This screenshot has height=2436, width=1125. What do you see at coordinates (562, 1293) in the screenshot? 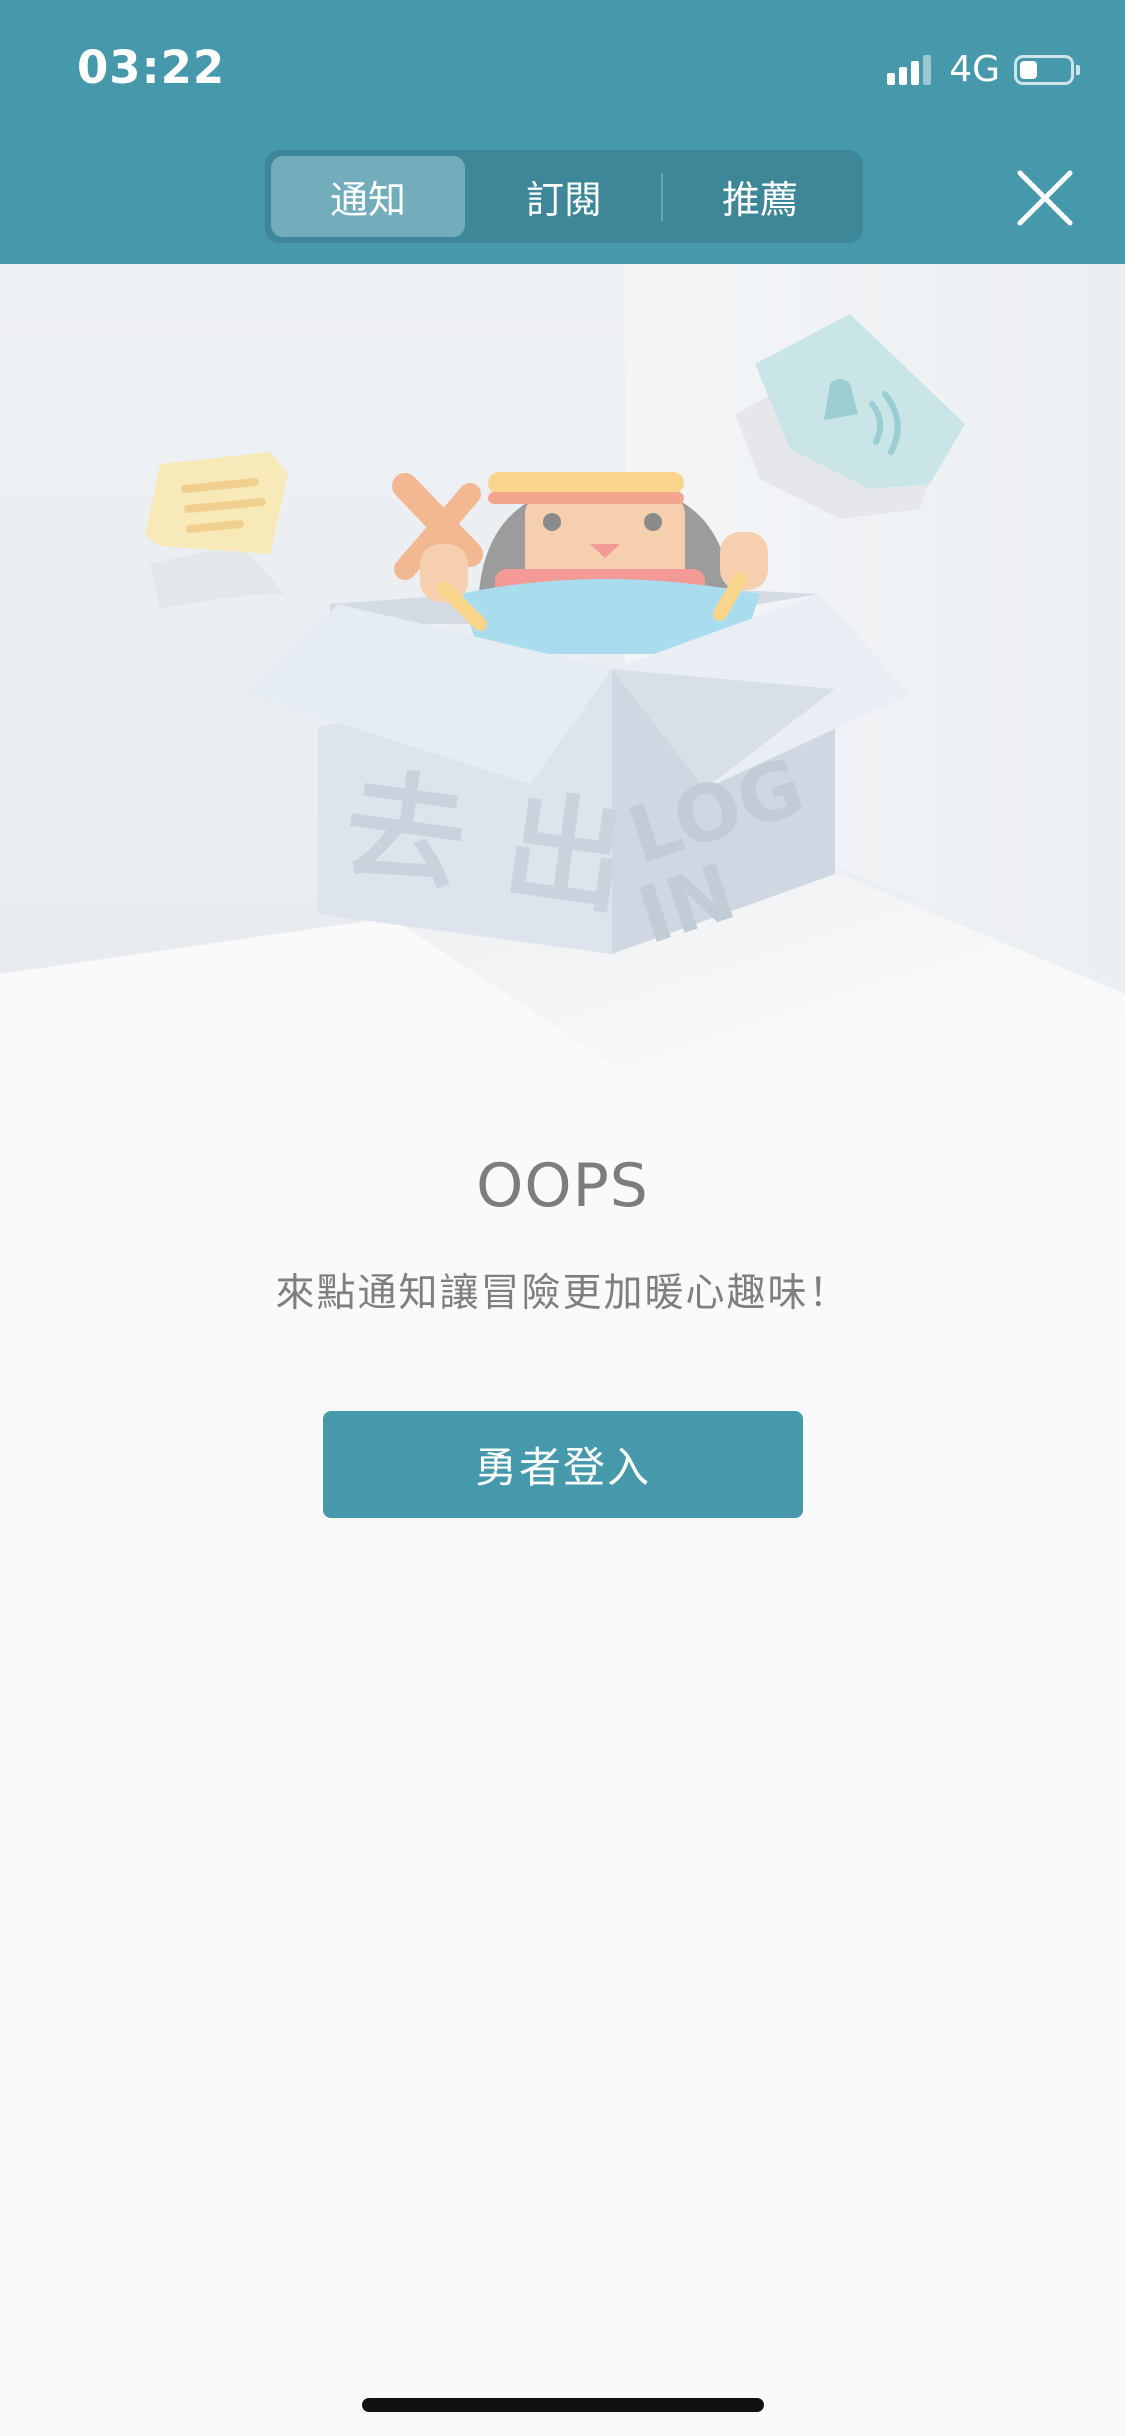
I see `empty-state-message: 來點通知讓冒險更加暖心趣味！` at bounding box center [562, 1293].